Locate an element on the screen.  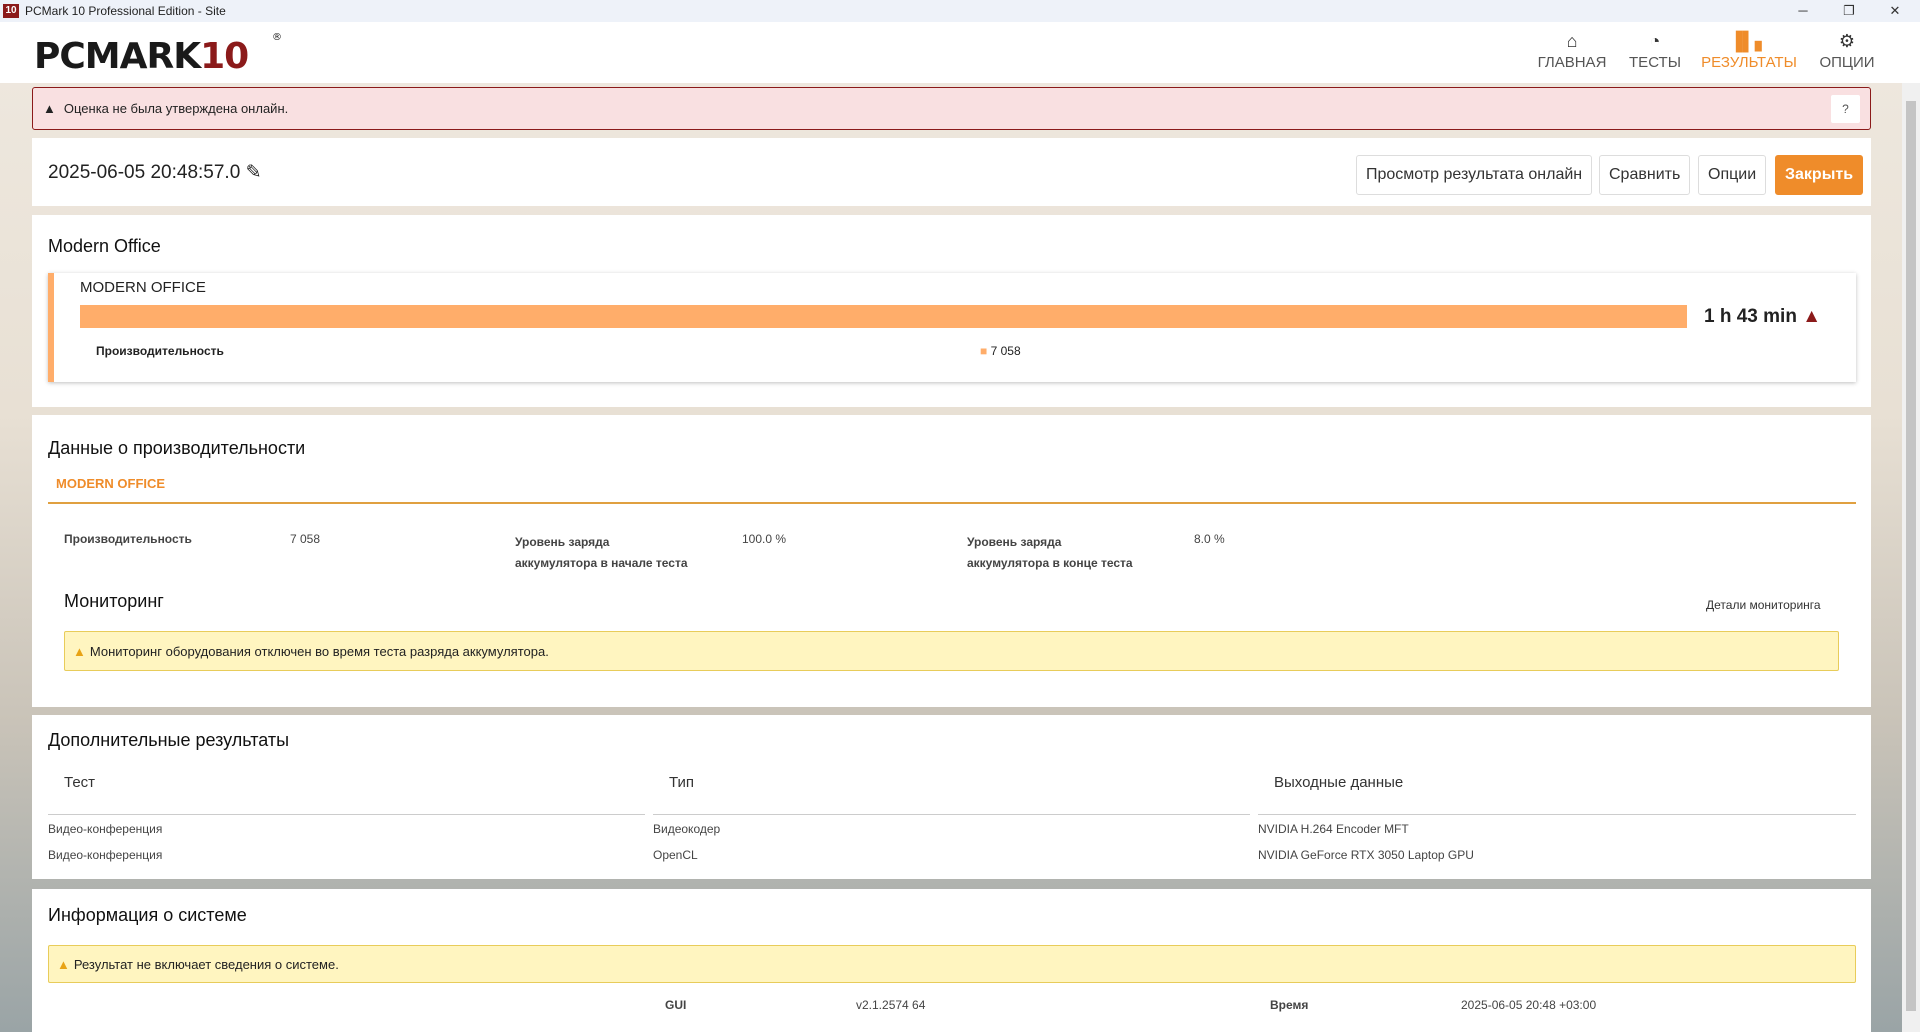
section-title: Дополнительные результаты is located at coordinates (169, 740).